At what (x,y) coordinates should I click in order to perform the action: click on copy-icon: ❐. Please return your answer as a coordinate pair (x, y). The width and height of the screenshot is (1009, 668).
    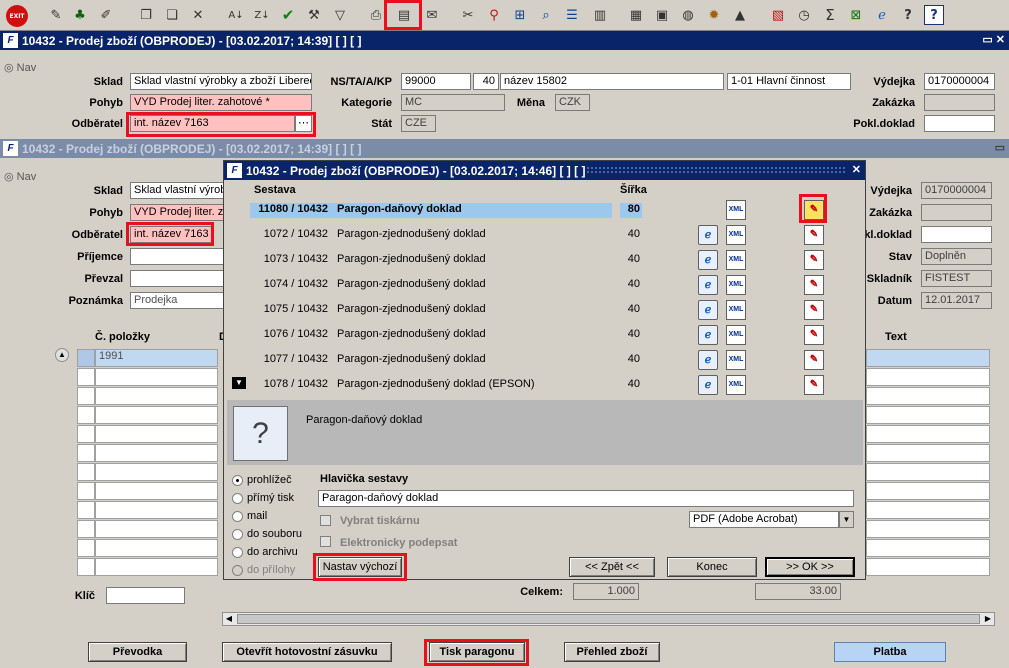
    Looking at the image, I should click on (146, 15).